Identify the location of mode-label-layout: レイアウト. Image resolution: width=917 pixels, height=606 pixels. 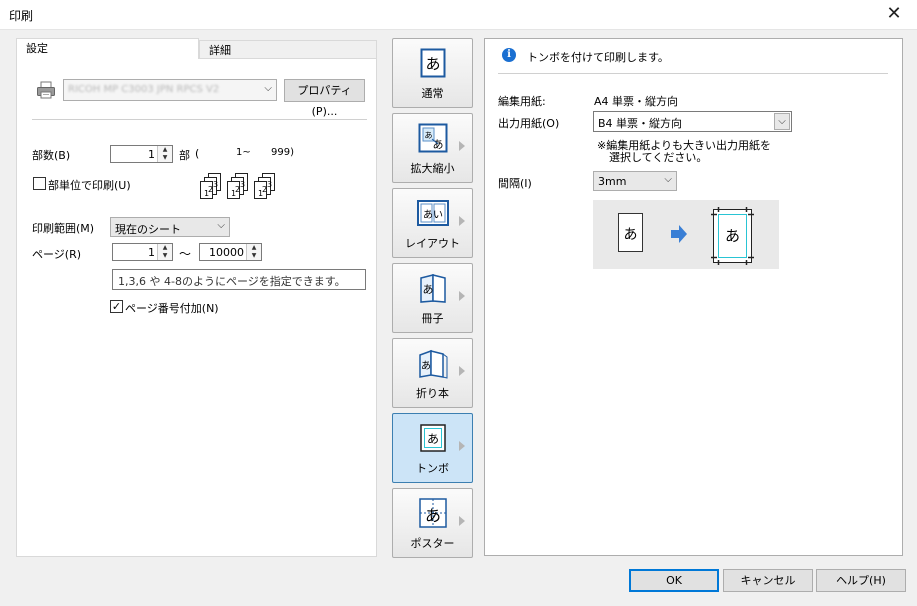
(432, 243).